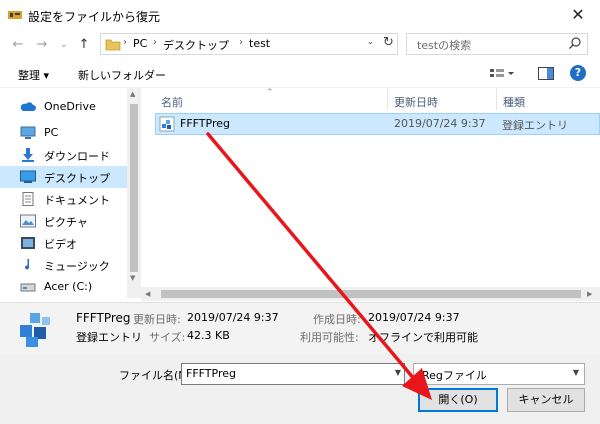  I want to click on breadcrumb-desktop: デスクトップ, so click(196, 45).